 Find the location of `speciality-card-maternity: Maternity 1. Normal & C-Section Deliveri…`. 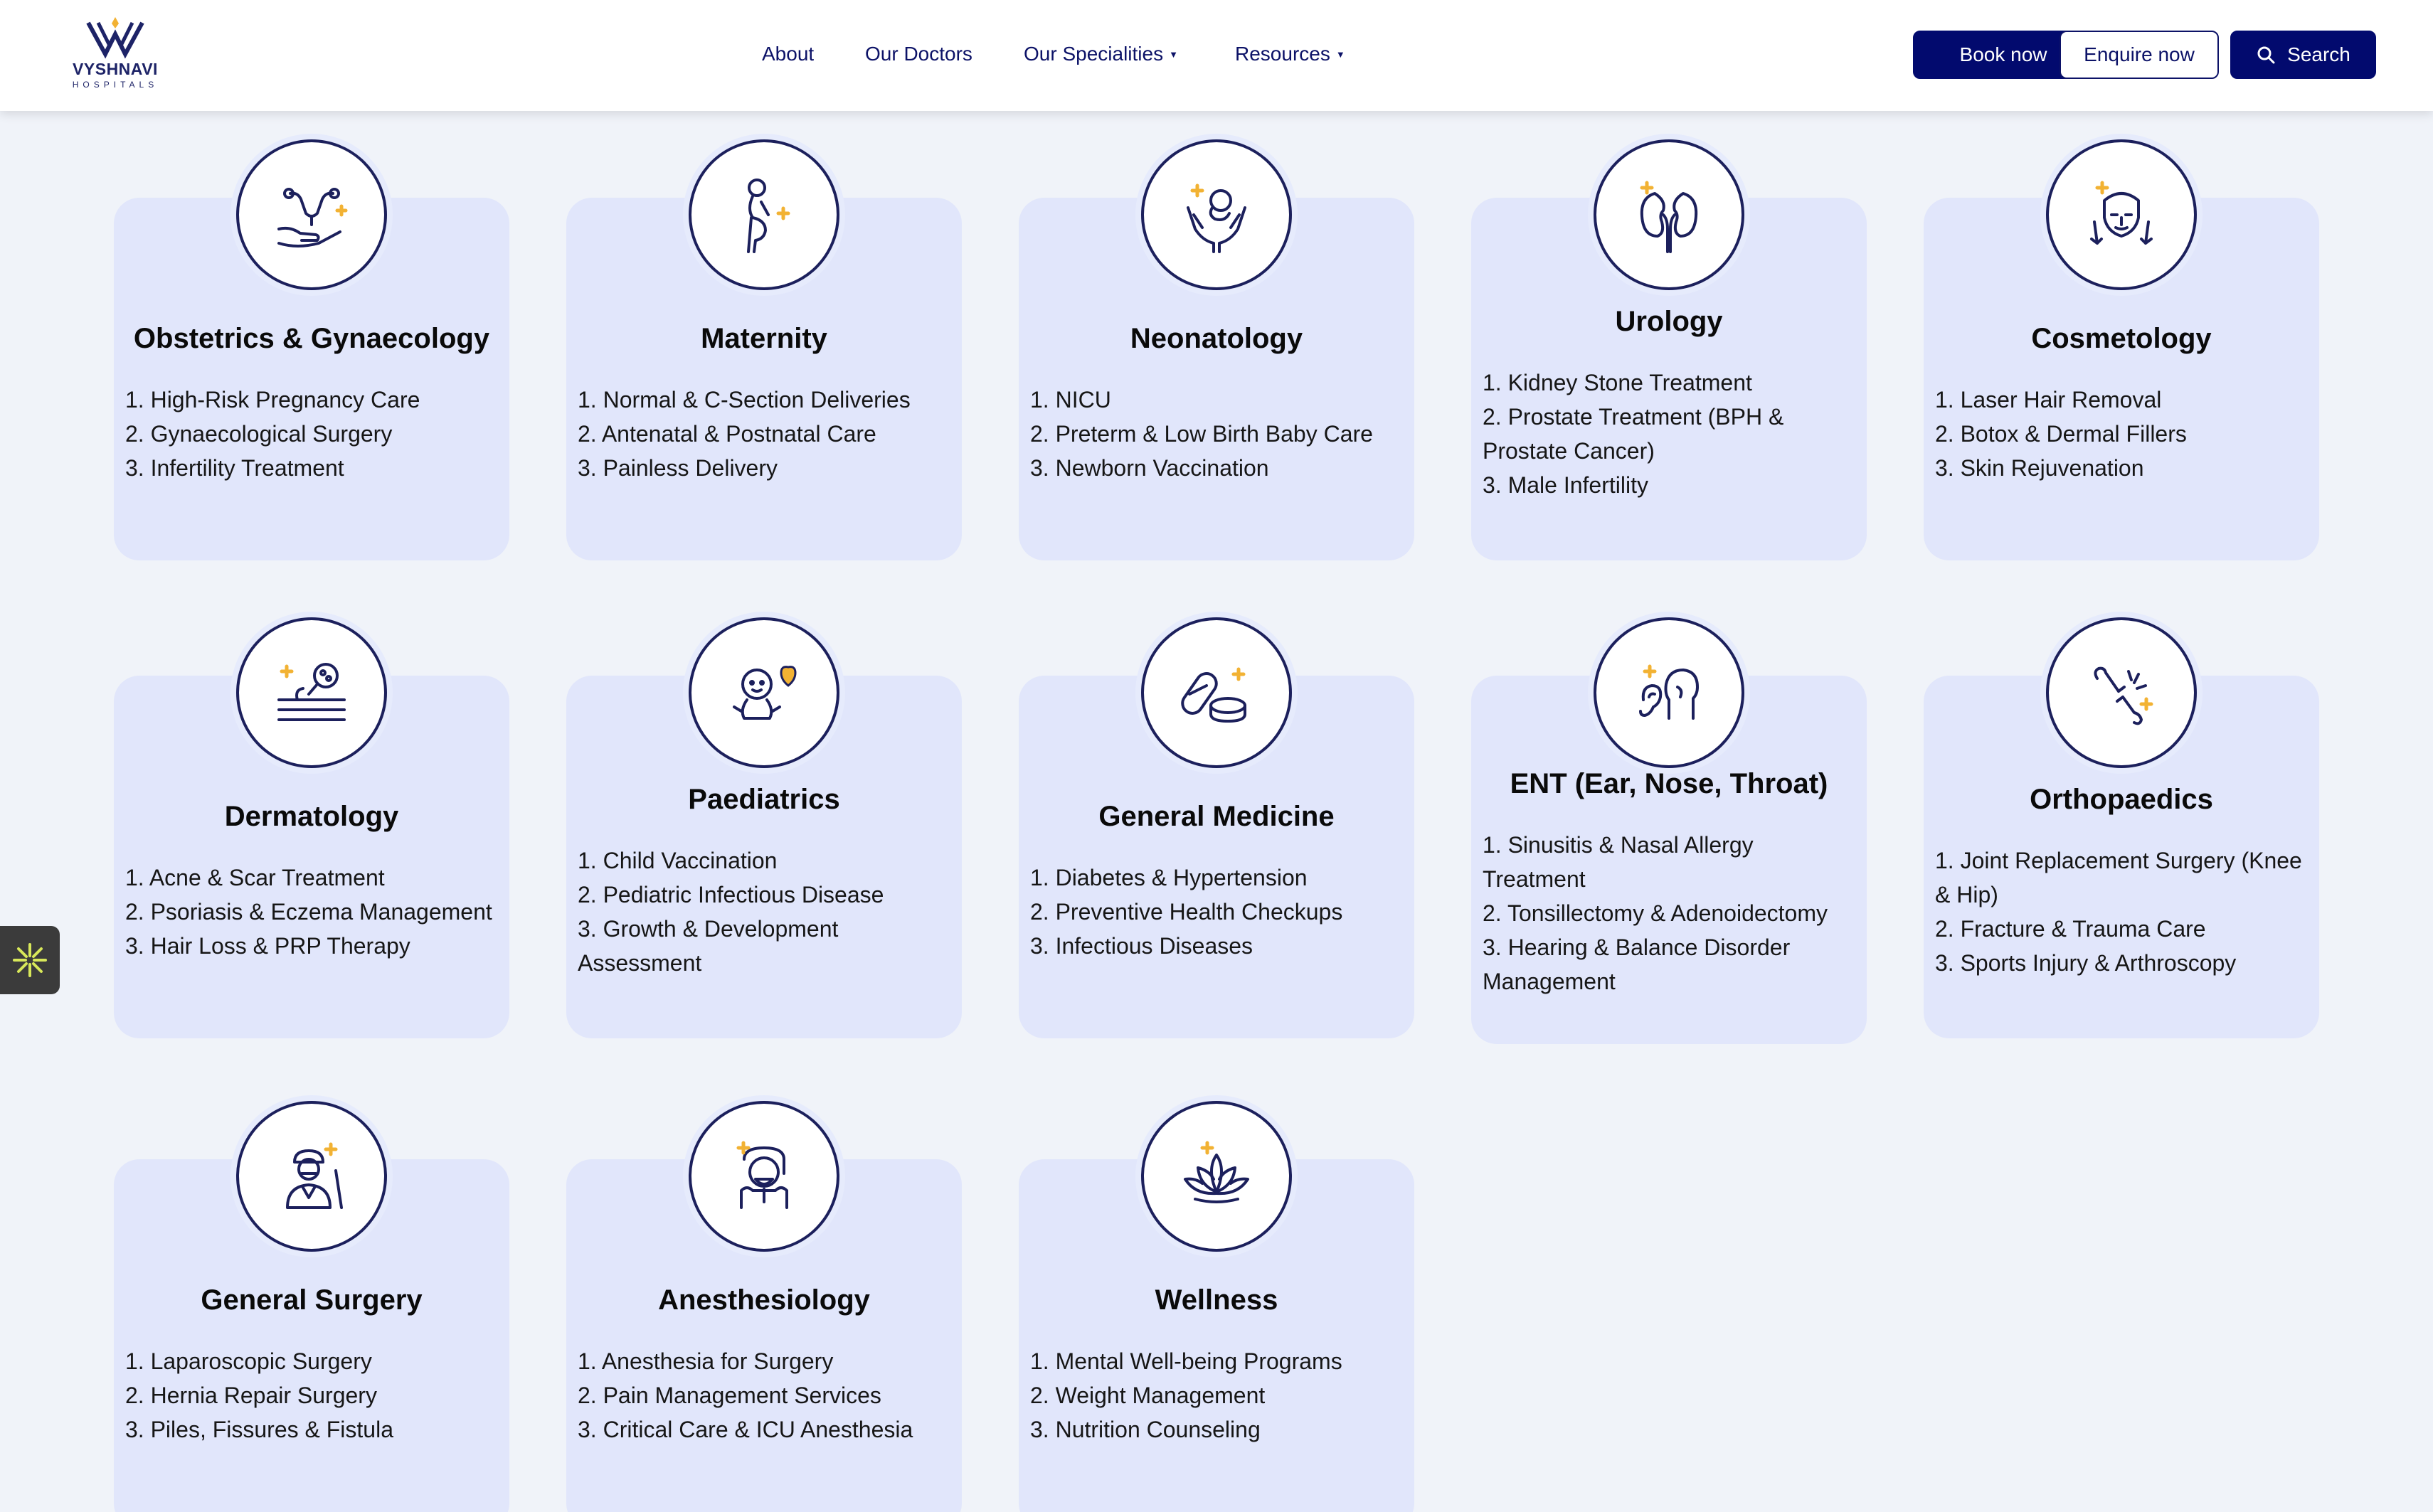

speciality-card-maternity: Maternity 1. Normal & C-Section Deliveri… is located at coordinates (764, 347).